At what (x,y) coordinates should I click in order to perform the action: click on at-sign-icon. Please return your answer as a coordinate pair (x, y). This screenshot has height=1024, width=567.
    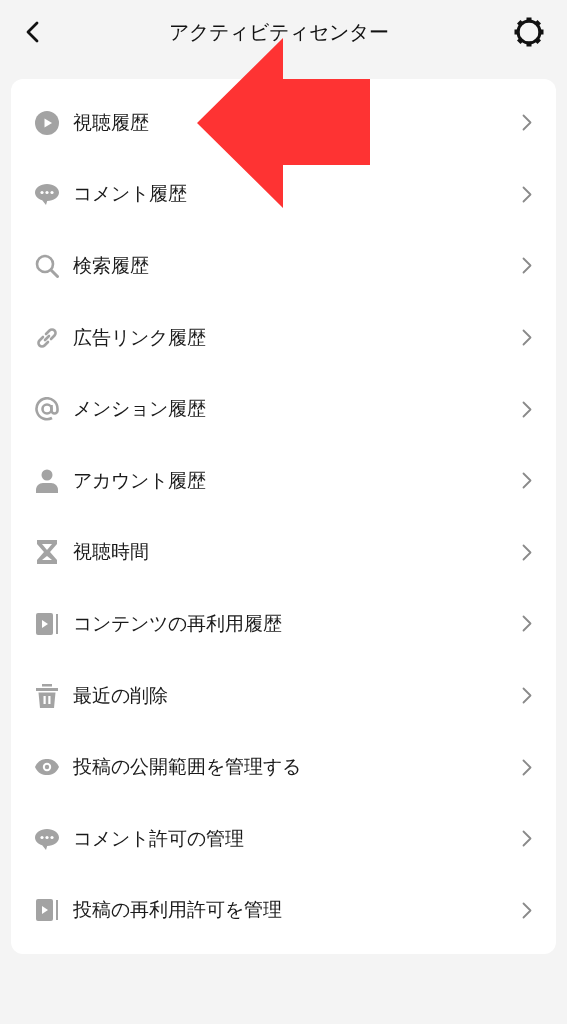
    Looking at the image, I should click on (47, 409).